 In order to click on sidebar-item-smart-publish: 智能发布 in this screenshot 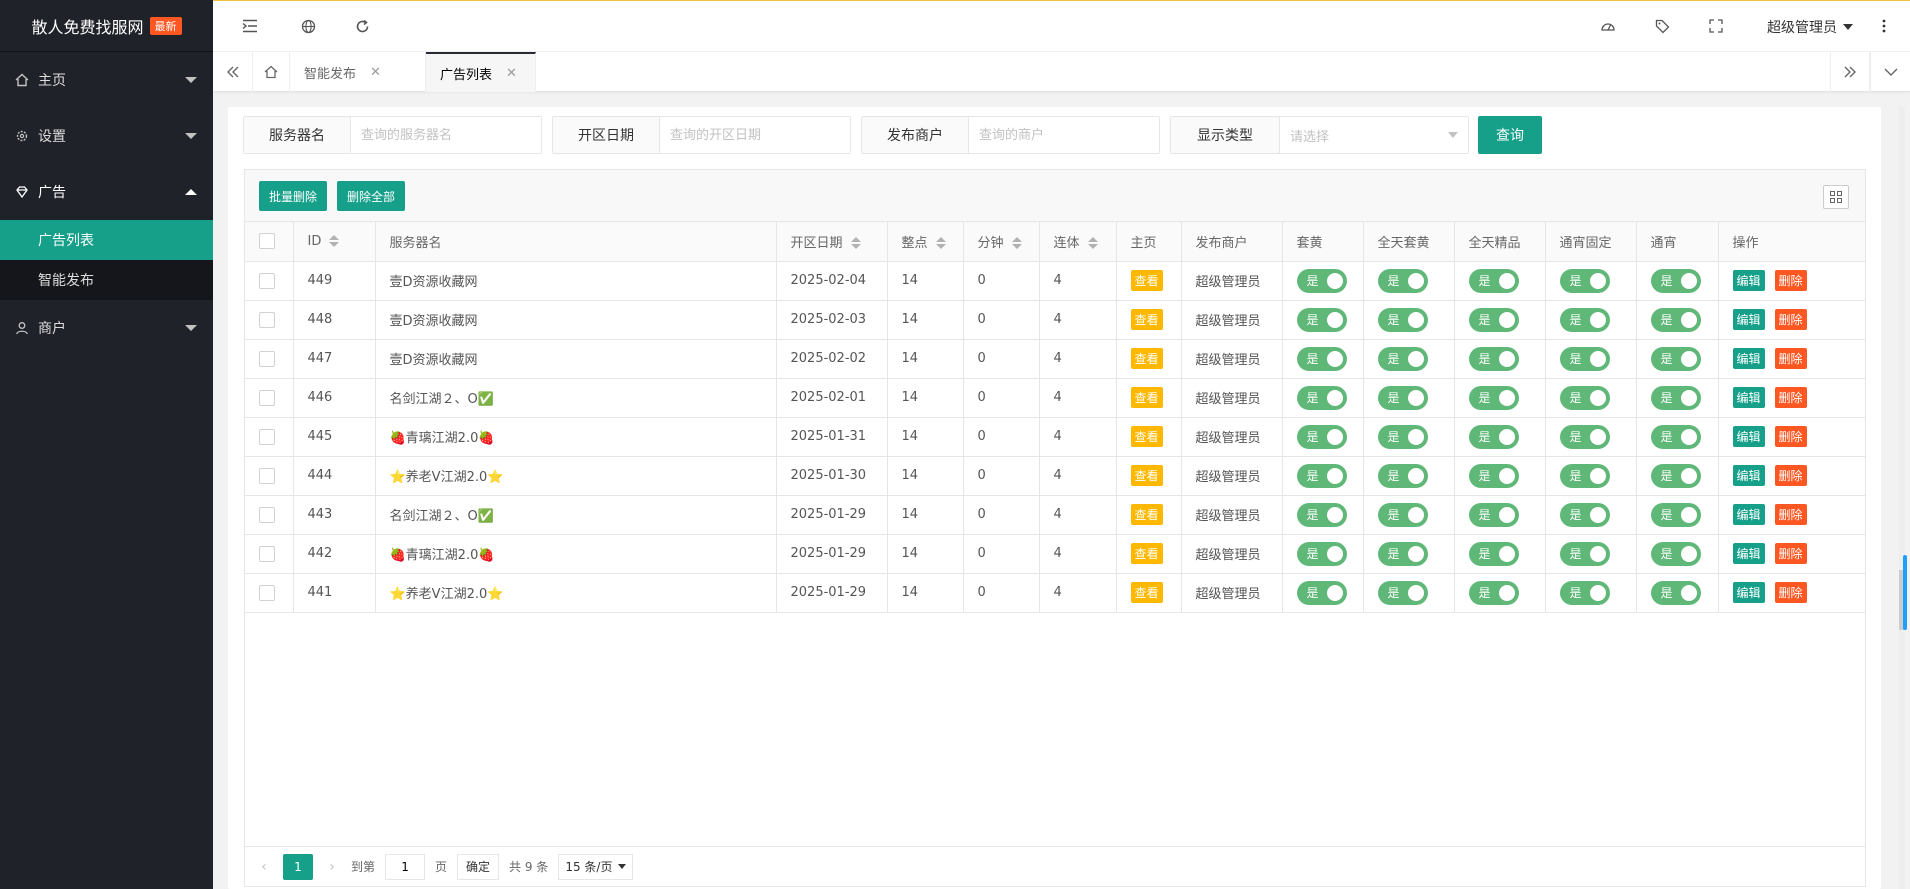, I will do `click(106, 280)`.